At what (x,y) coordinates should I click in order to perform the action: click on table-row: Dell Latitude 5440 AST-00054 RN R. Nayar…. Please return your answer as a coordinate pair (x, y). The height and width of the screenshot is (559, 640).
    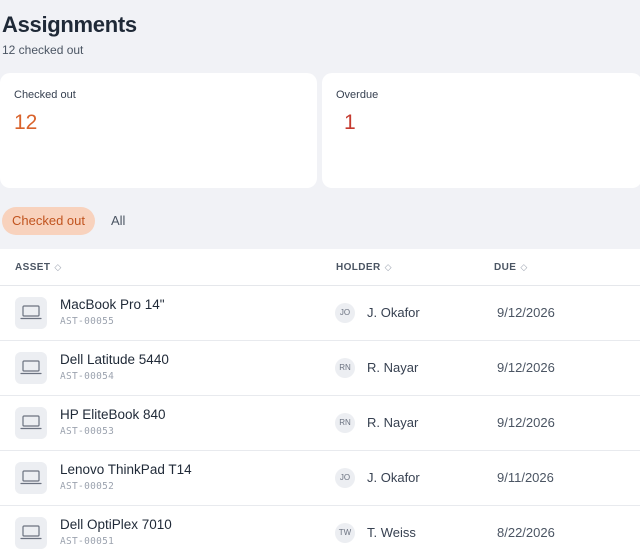
    Looking at the image, I should click on (320, 368).